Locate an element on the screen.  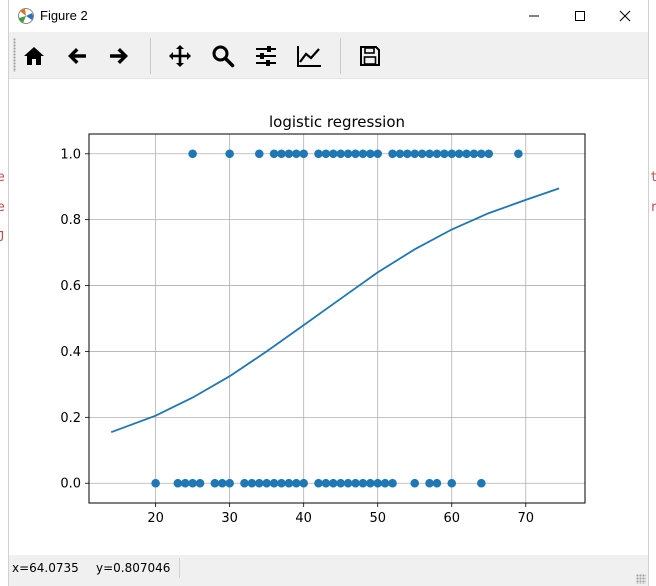
maximize-button is located at coordinates (580, 16).